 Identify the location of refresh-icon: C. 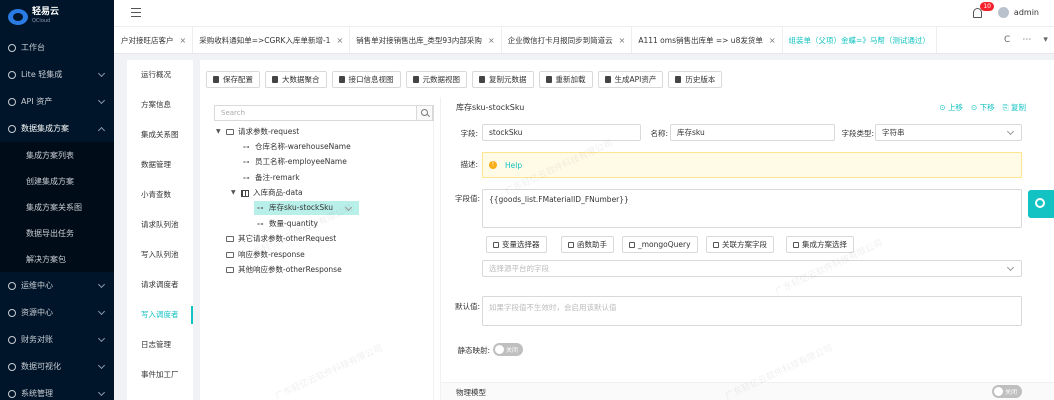
(1007, 40).